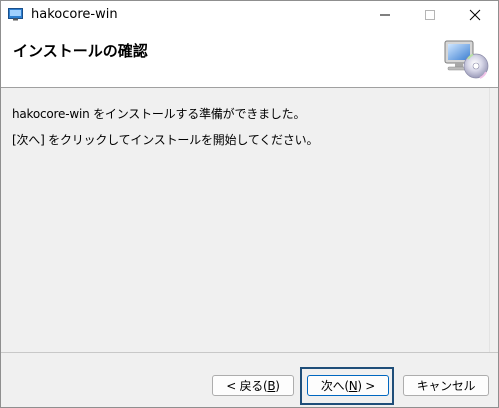 This screenshot has width=499, height=408. I want to click on next-button: 次へ(N) >, so click(348, 385).